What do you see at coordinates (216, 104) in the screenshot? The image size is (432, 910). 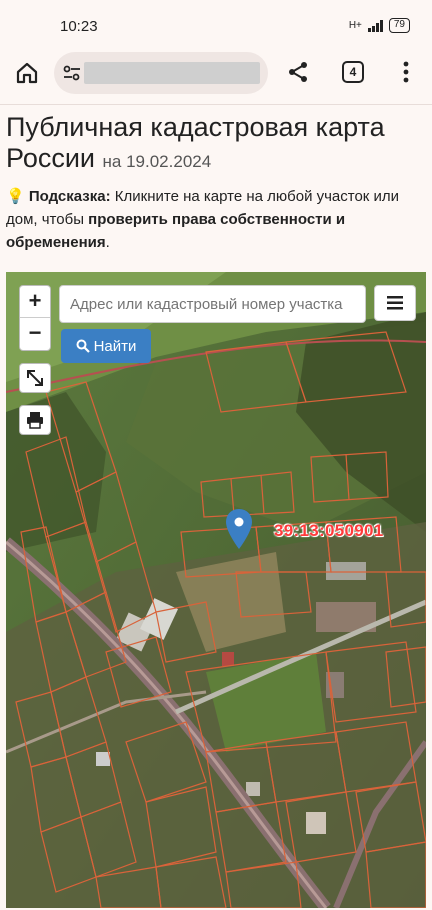 I see `toolbar-divider` at bounding box center [216, 104].